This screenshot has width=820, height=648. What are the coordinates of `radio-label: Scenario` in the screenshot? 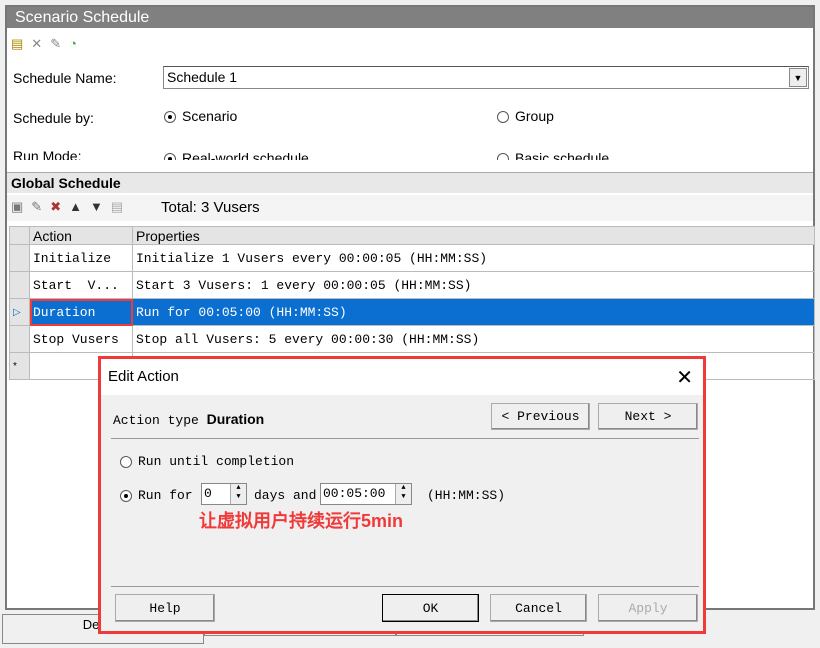 It's located at (210, 116).